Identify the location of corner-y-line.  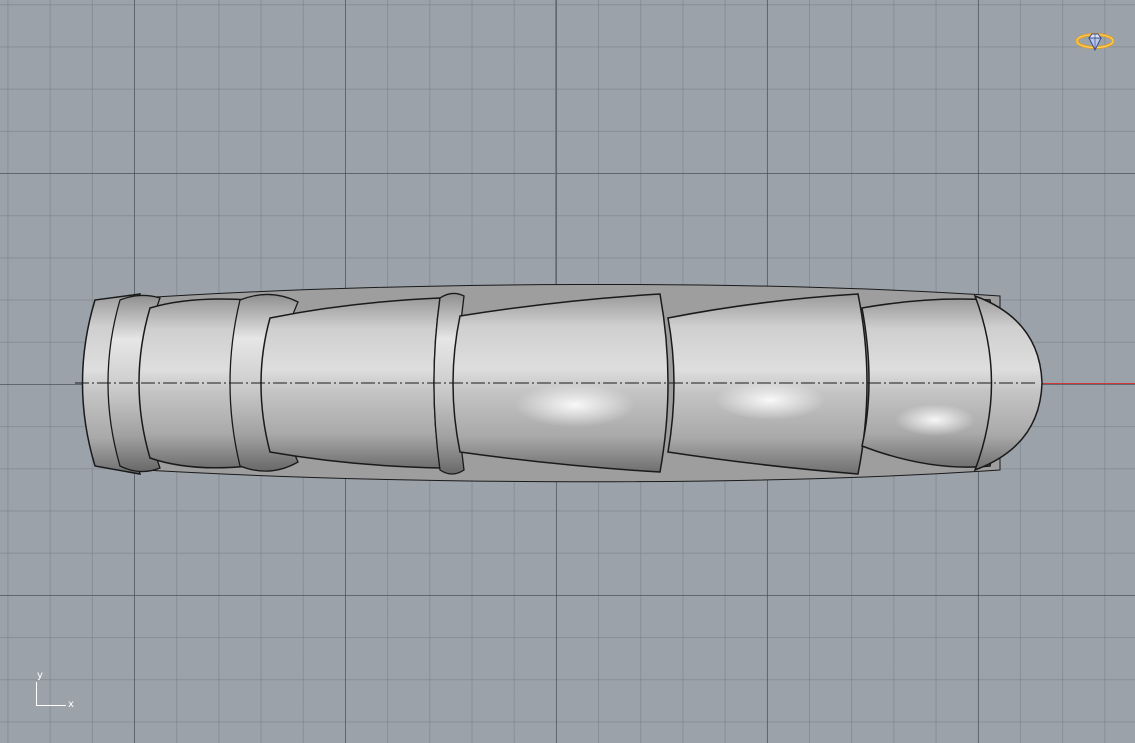
(36, 694).